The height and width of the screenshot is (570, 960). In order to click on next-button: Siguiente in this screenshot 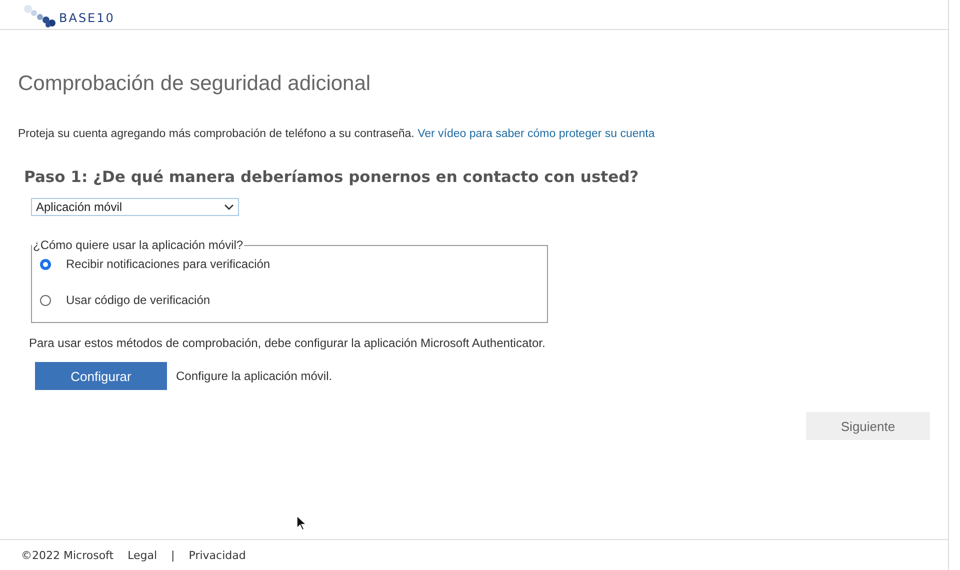, I will do `click(868, 426)`.